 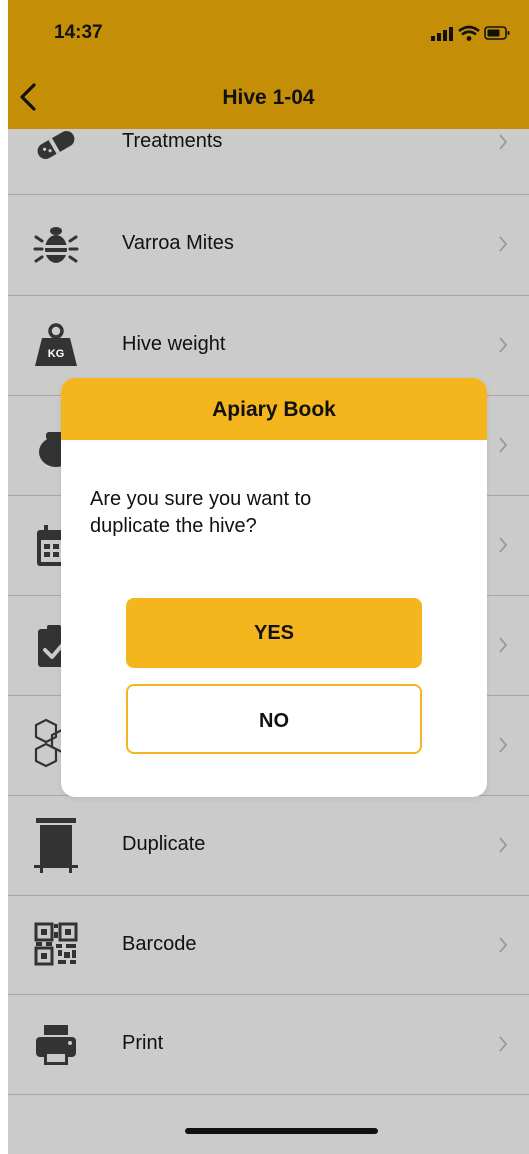 I want to click on signal-icon, so click(x=442, y=34).